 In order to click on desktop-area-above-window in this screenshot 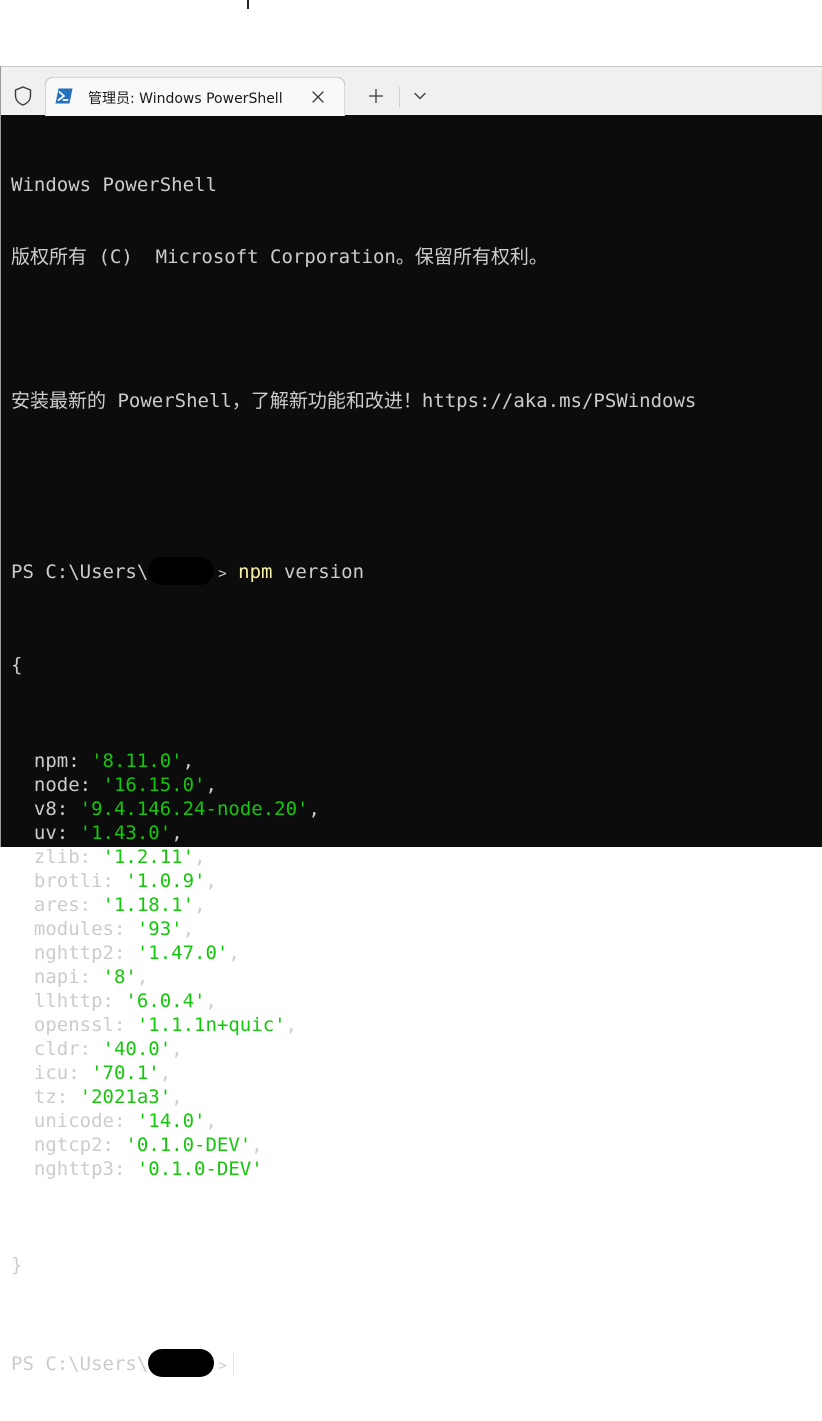, I will do `click(411, 33)`.